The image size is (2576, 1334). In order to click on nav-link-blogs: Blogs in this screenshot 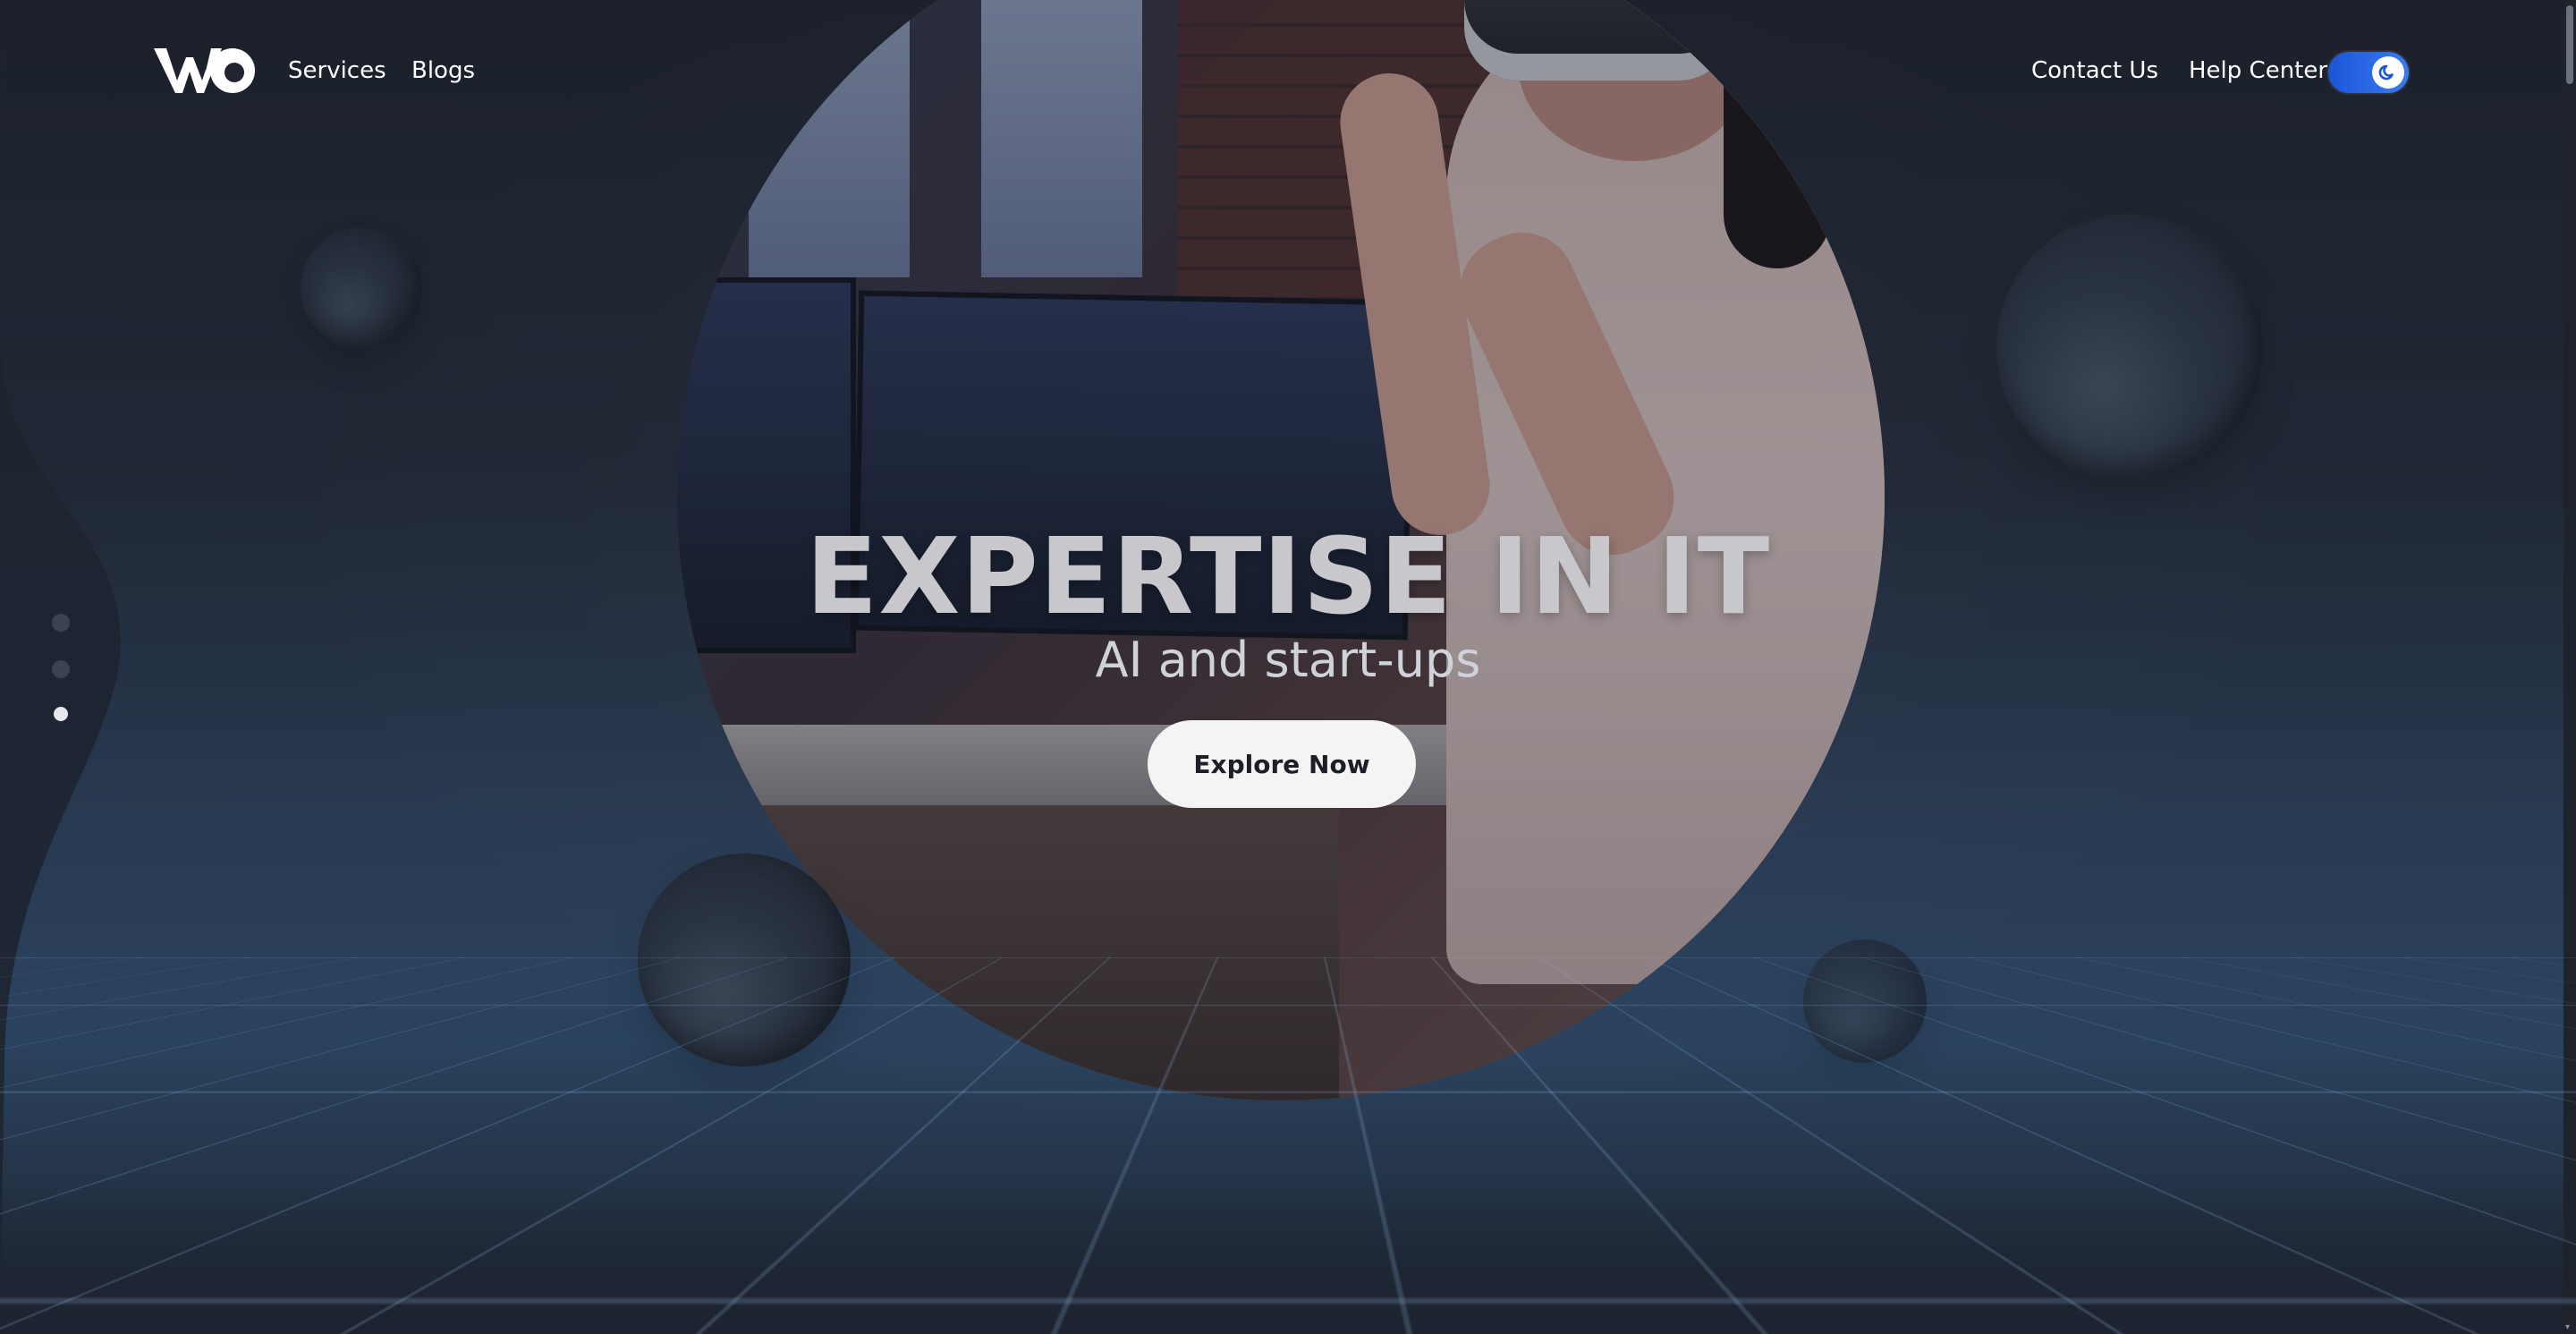, I will do `click(443, 70)`.